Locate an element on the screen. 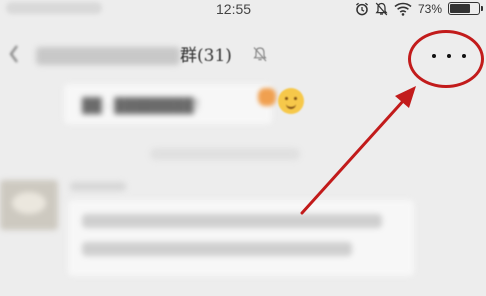  battery-percent: 73% is located at coordinates (429, 9).